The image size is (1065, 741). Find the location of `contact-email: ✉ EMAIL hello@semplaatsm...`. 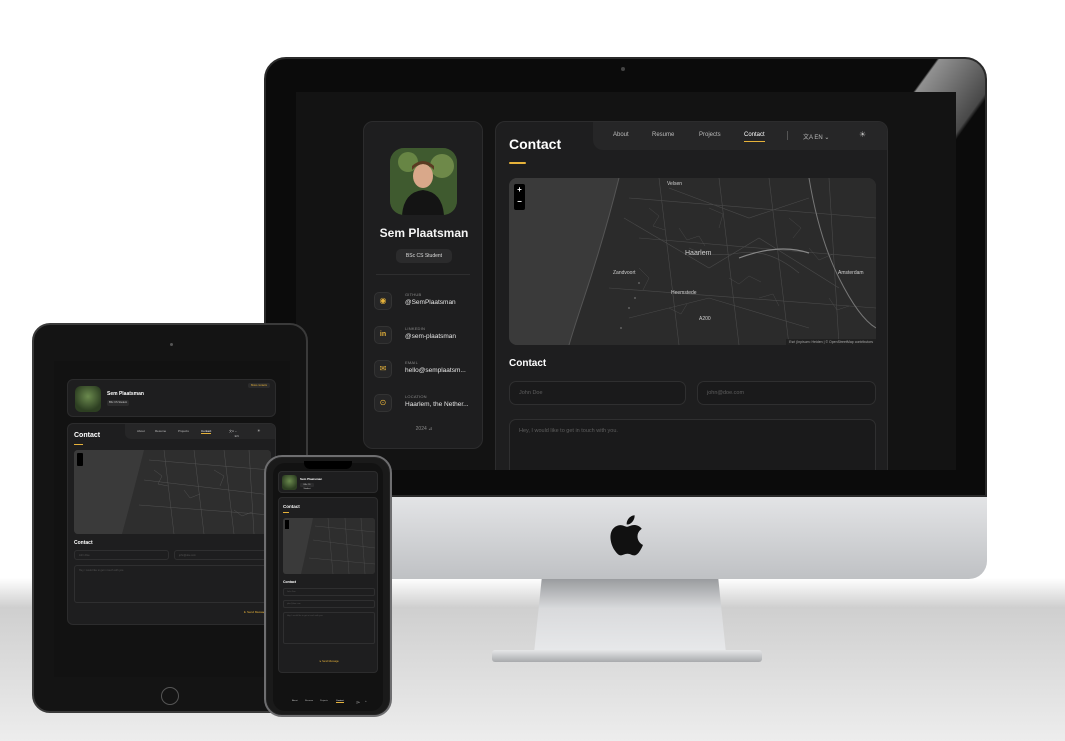

contact-email: ✉ EMAIL hello@semplaatsm... is located at coordinates (426, 370).